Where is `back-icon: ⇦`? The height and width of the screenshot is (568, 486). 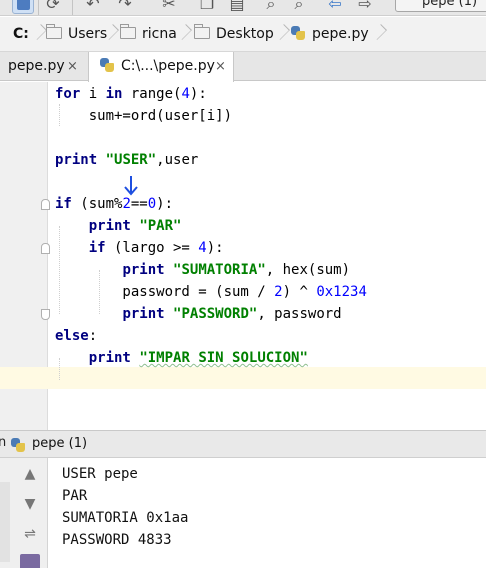
back-icon: ⇦ is located at coordinates (335, 6).